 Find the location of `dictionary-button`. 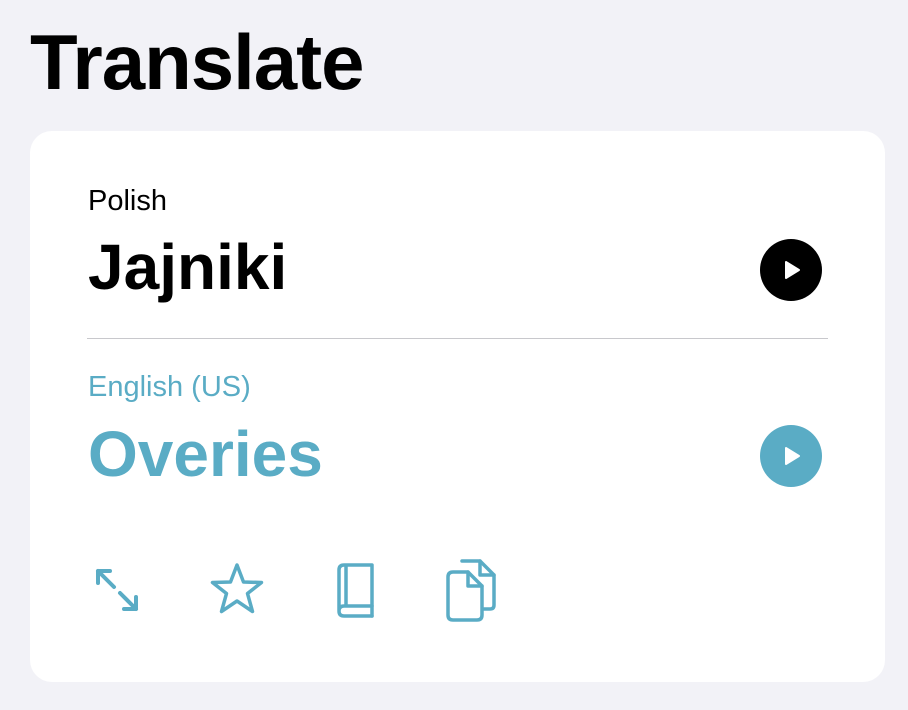

dictionary-button is located at coordinates (355, 590).